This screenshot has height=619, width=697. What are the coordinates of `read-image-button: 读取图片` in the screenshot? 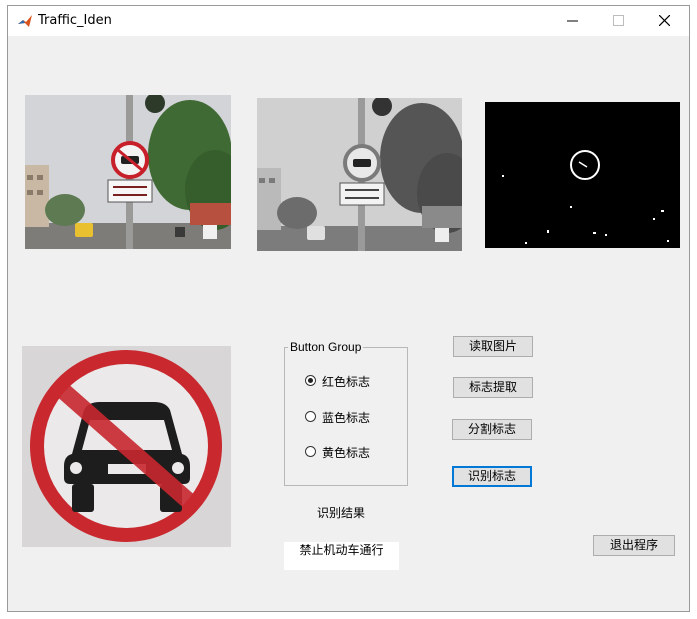 It's located at (493, 346).